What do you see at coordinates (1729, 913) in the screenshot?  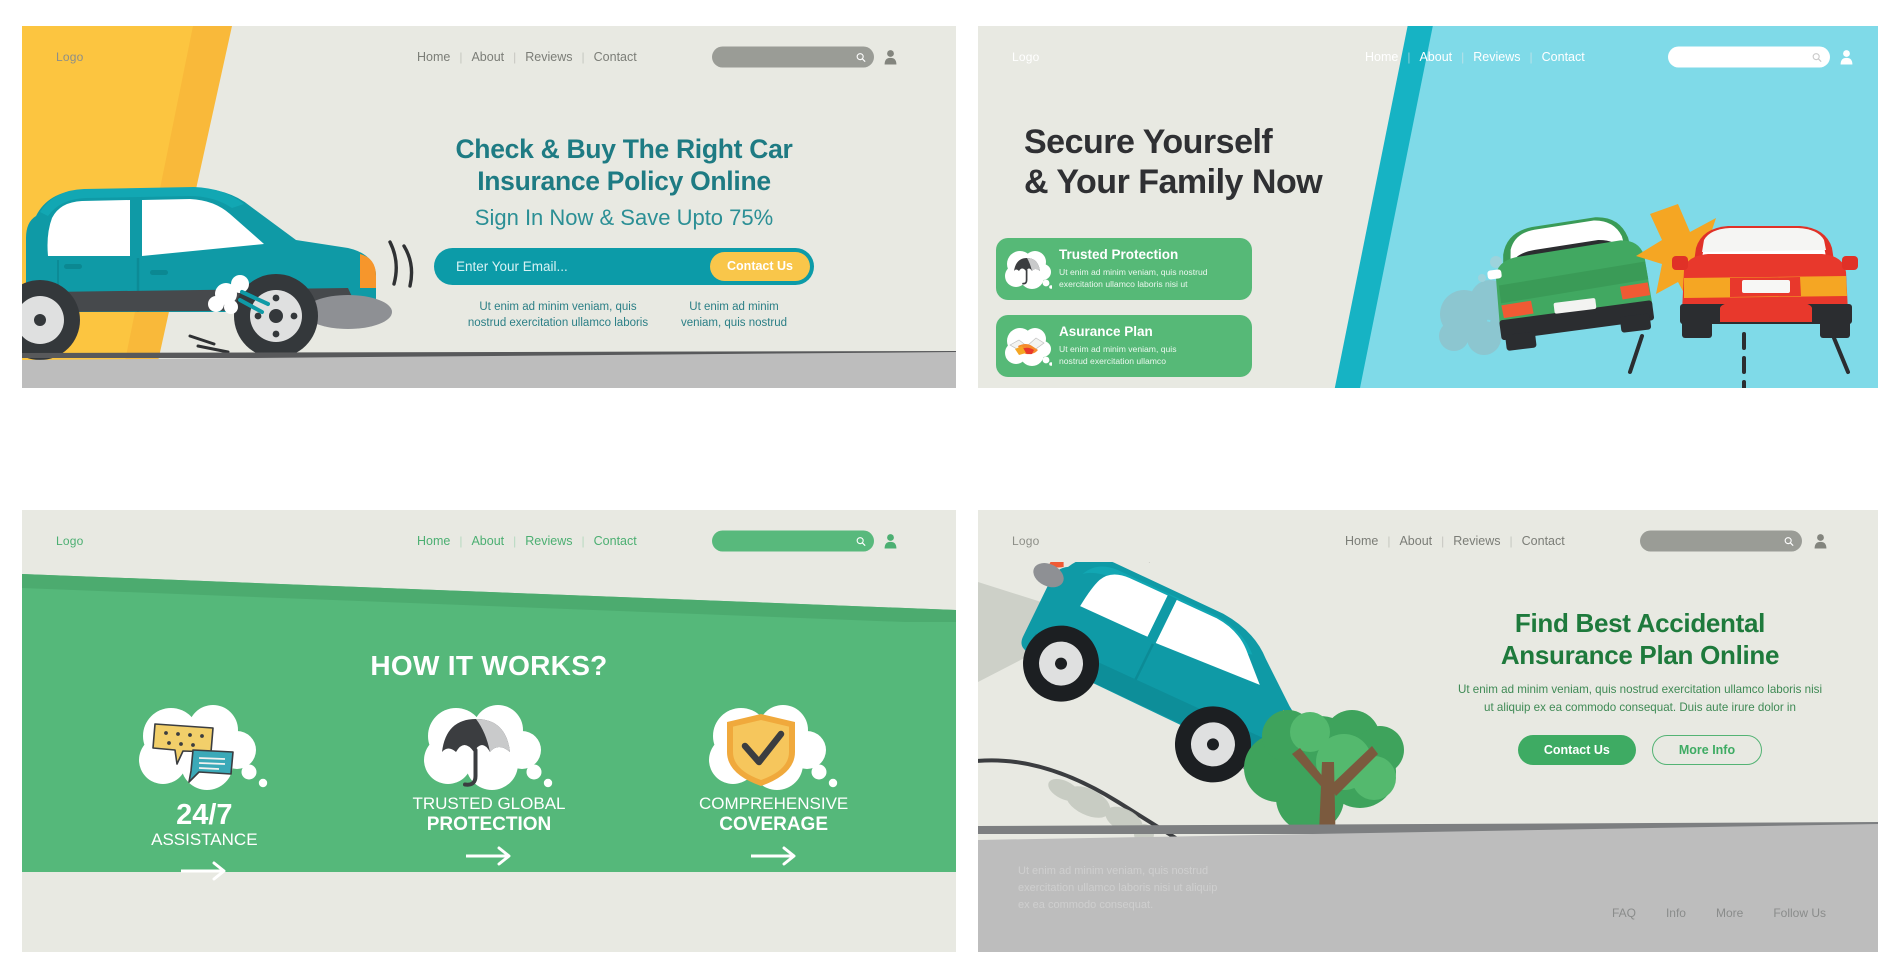 I see `footer-link-more: More` at bounding box center [1729, 913].